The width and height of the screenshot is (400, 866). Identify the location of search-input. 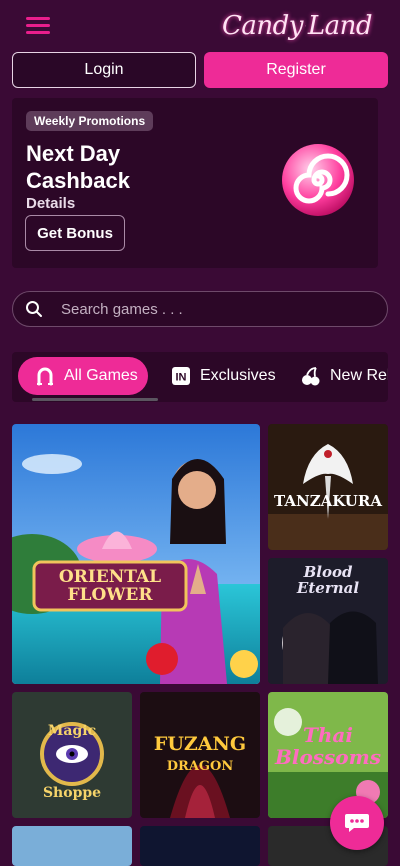
(211, 309).